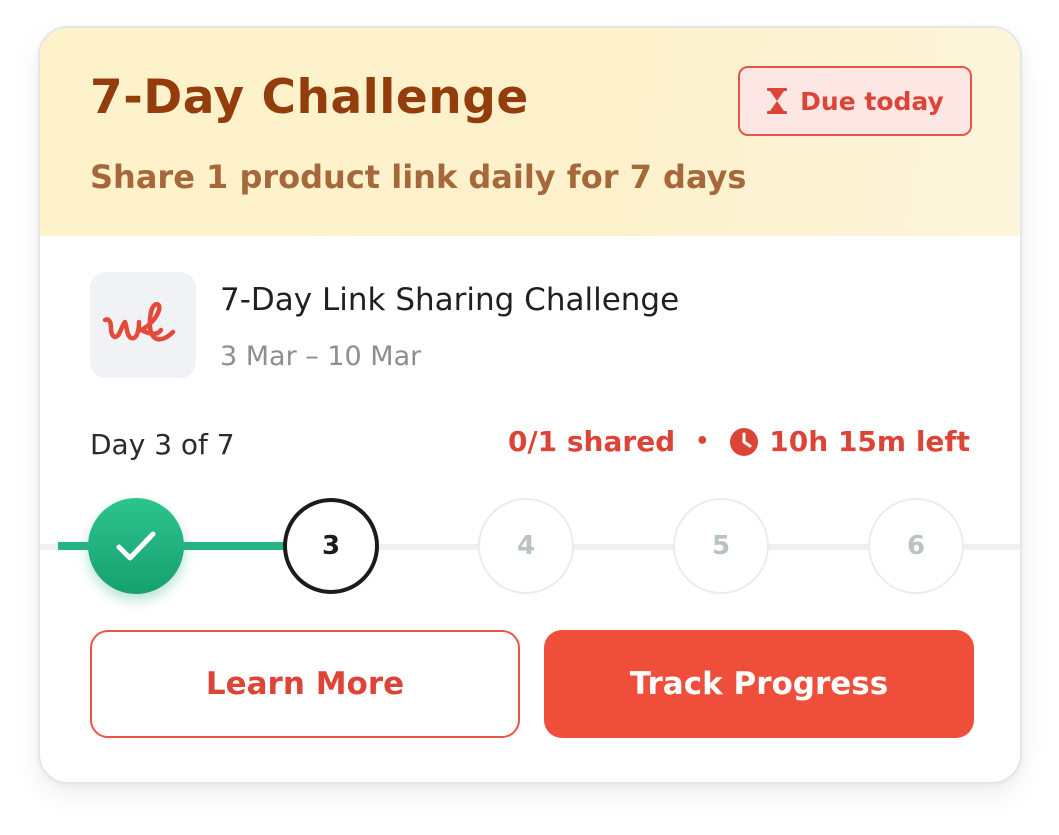  I want to click on learn-more-label: Learn More, so click(305, 684).